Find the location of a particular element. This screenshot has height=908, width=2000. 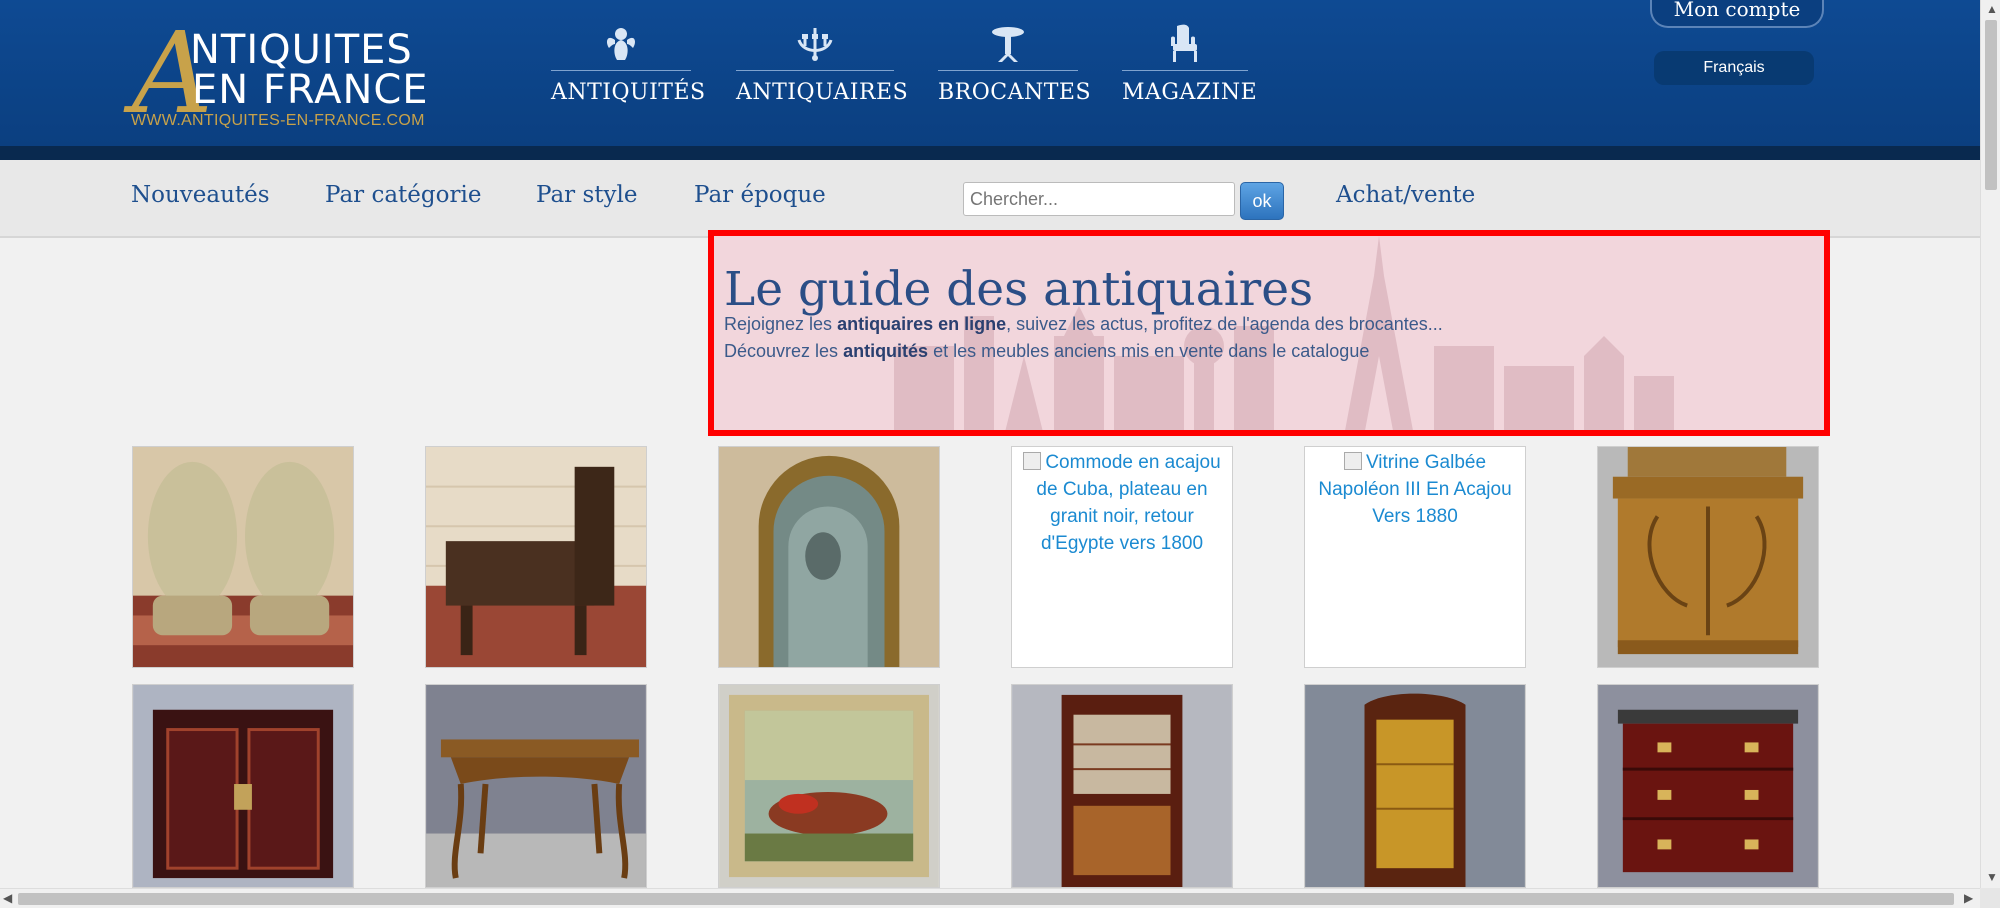

scroll-left-icon: ◀ is located at coordinates (7, 898).